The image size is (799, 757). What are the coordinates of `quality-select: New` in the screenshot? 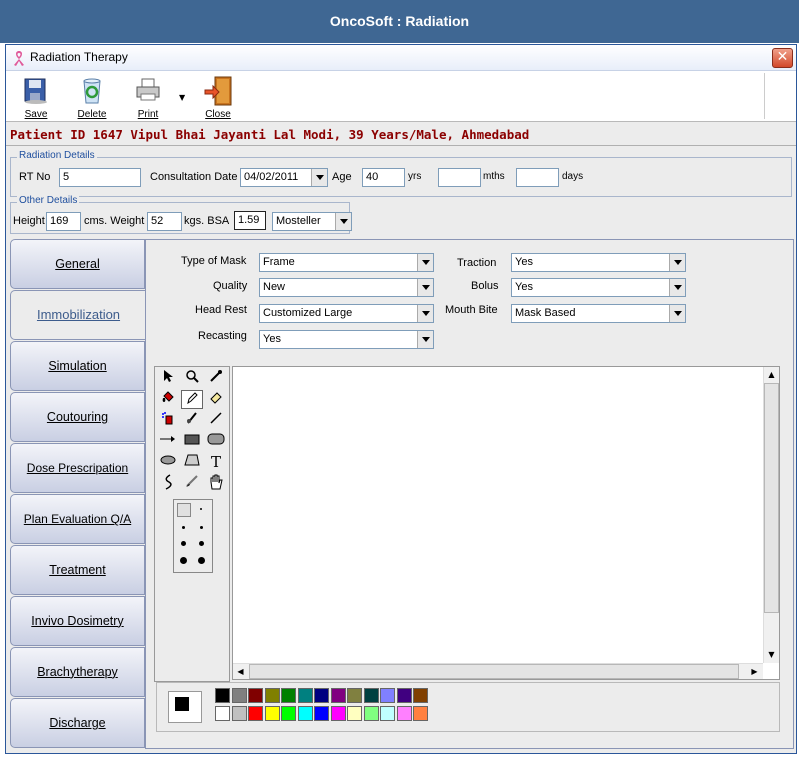 It's located at (346, 287).